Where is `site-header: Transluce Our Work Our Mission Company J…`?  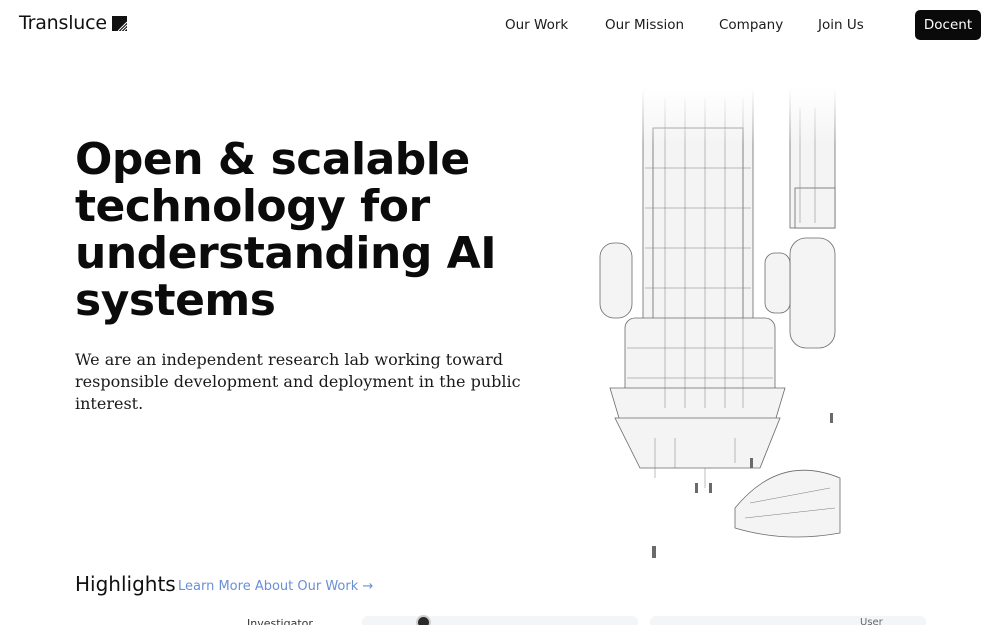
site-header: Transluce Our Work Our Mission Company J… is located at coordinates (500, 25).